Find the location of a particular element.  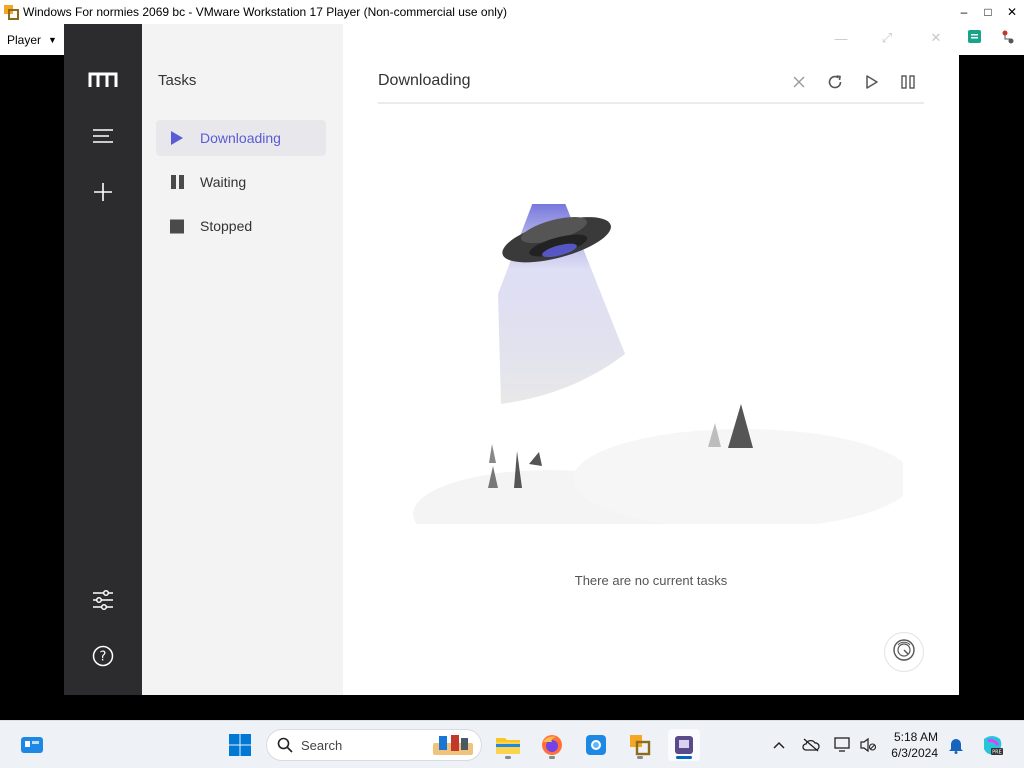

page-title: Downloading is located at coordinates (424, 80).